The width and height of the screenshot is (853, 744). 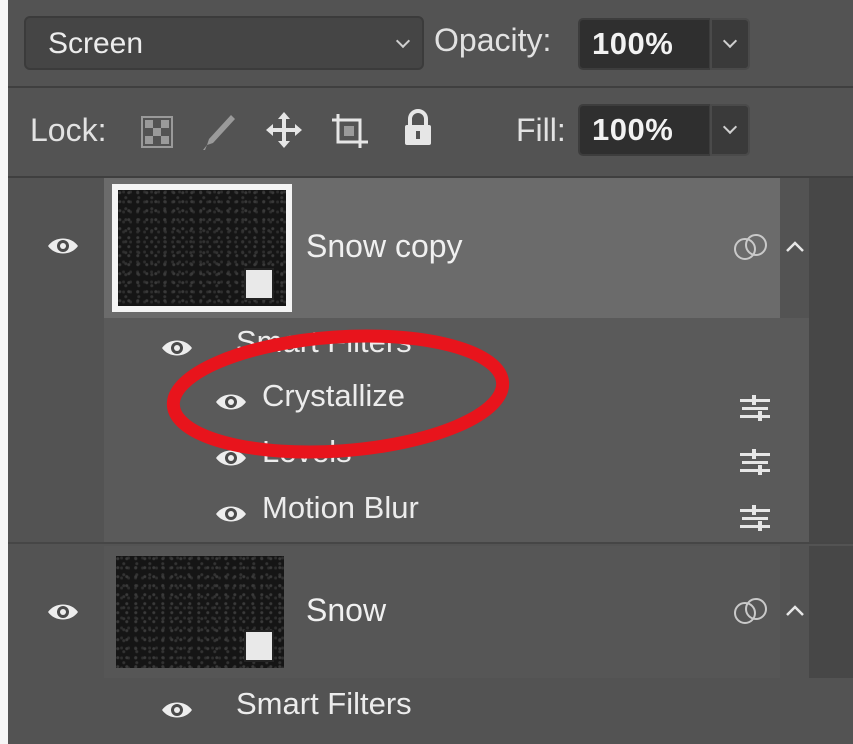 What do you see at coordinates (324, 703) in the screenshot?
I see `smart-filters-label: Smart Filters` at bounding box center [324, 703].